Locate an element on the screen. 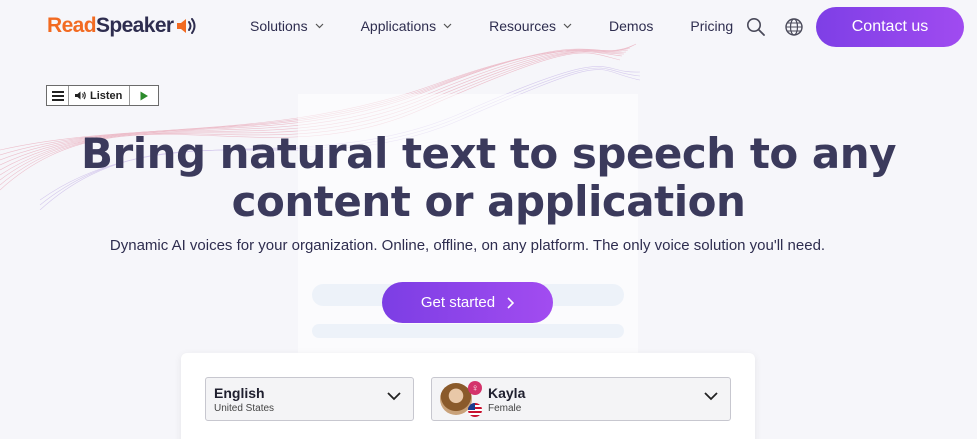 The height and width of the screenshot is (439, 977). nav-applications-label: Applications is located at coordinates (398, 26).